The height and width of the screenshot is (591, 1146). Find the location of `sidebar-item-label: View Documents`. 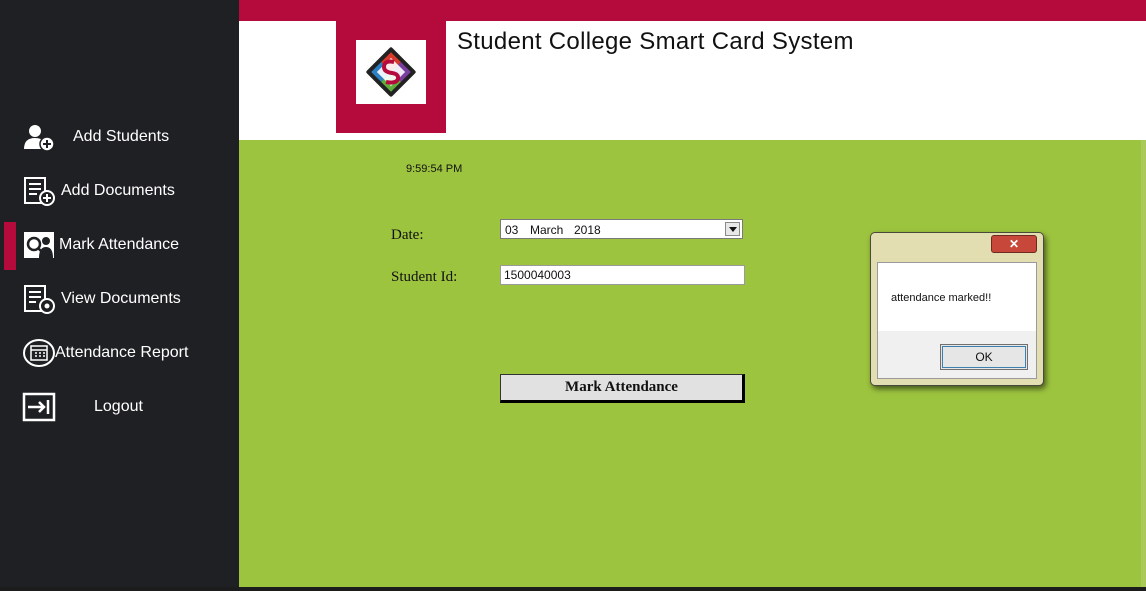

sidebar-item-label: View Documents is located at coordinates (121, 298).